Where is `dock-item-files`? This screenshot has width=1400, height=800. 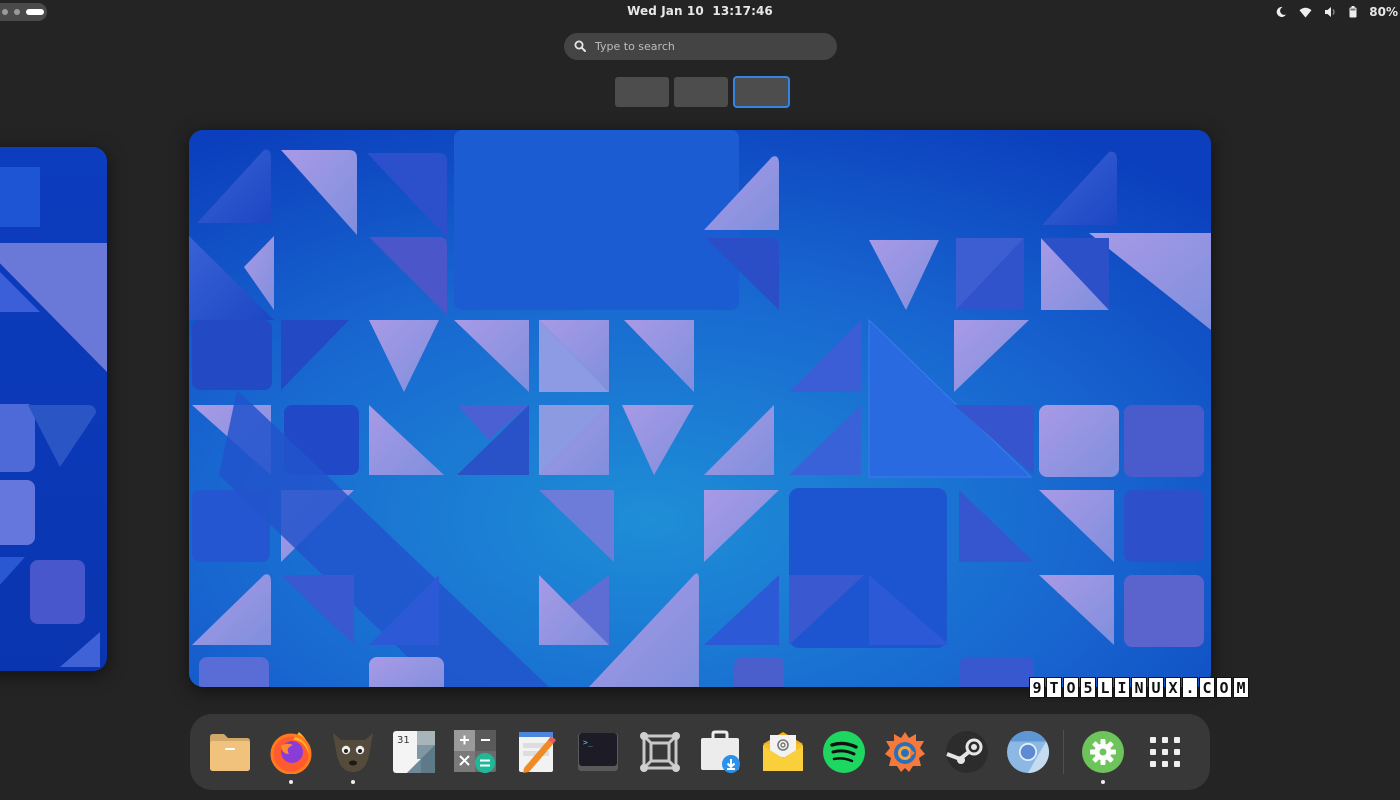
dock-item-files is located at coordinates (230, 752).